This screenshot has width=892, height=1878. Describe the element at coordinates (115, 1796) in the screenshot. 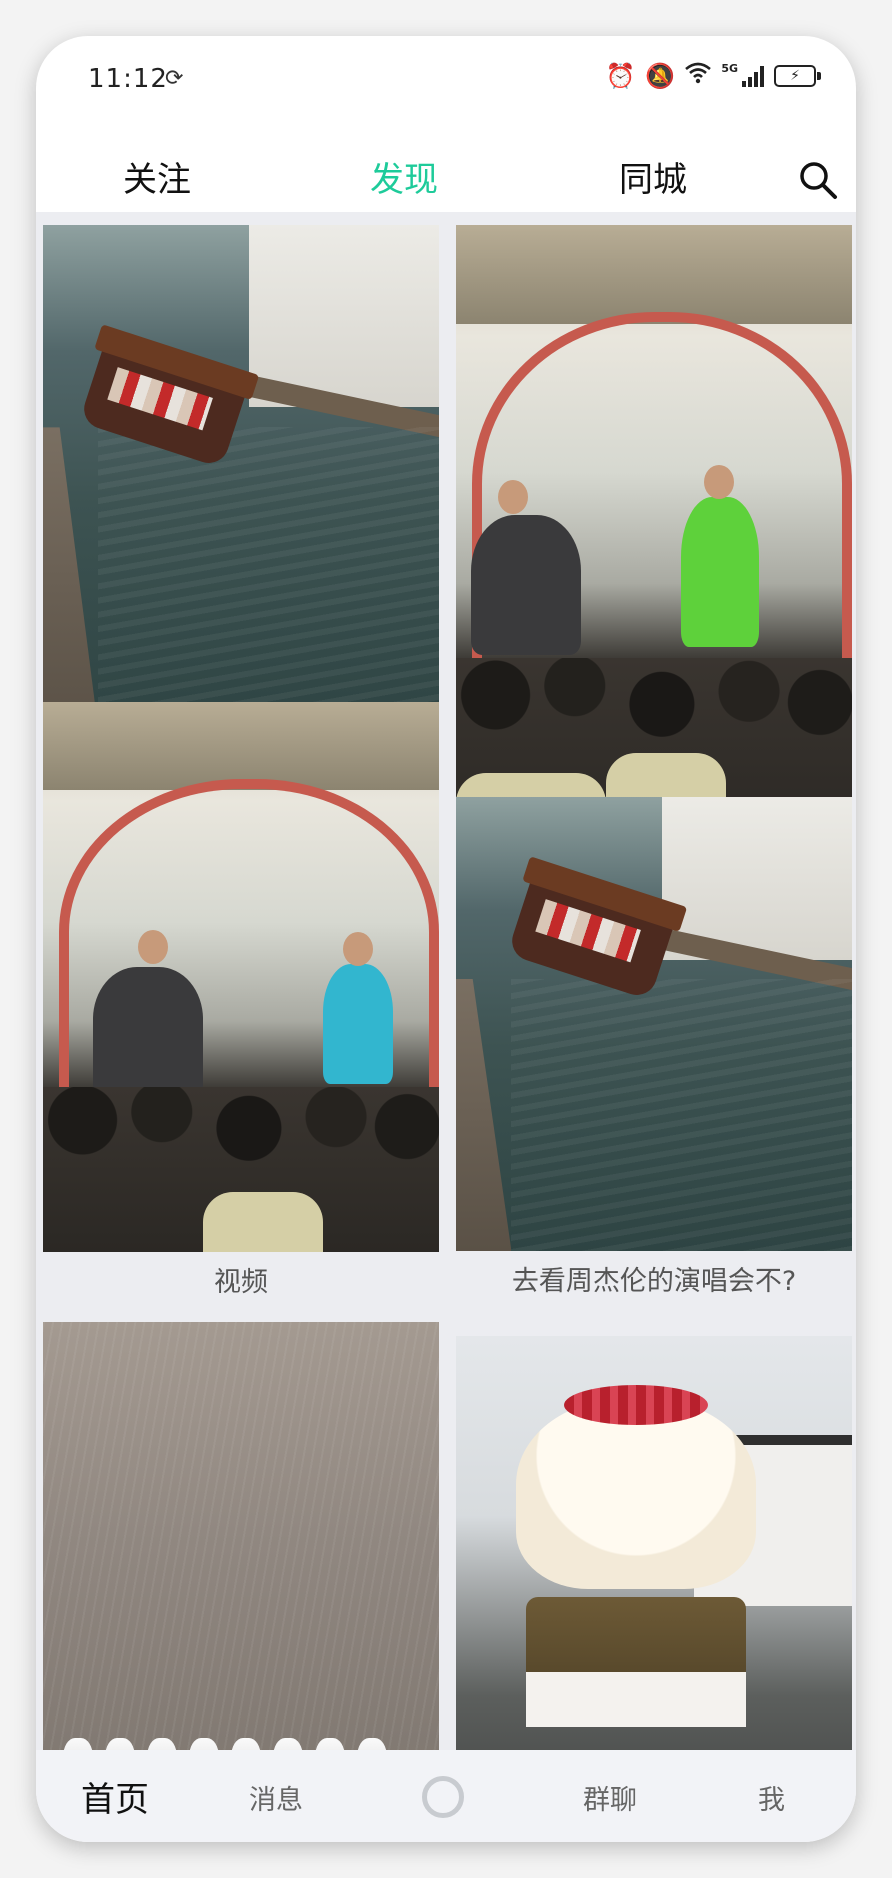

I see `nav-home: 首页` at that location.